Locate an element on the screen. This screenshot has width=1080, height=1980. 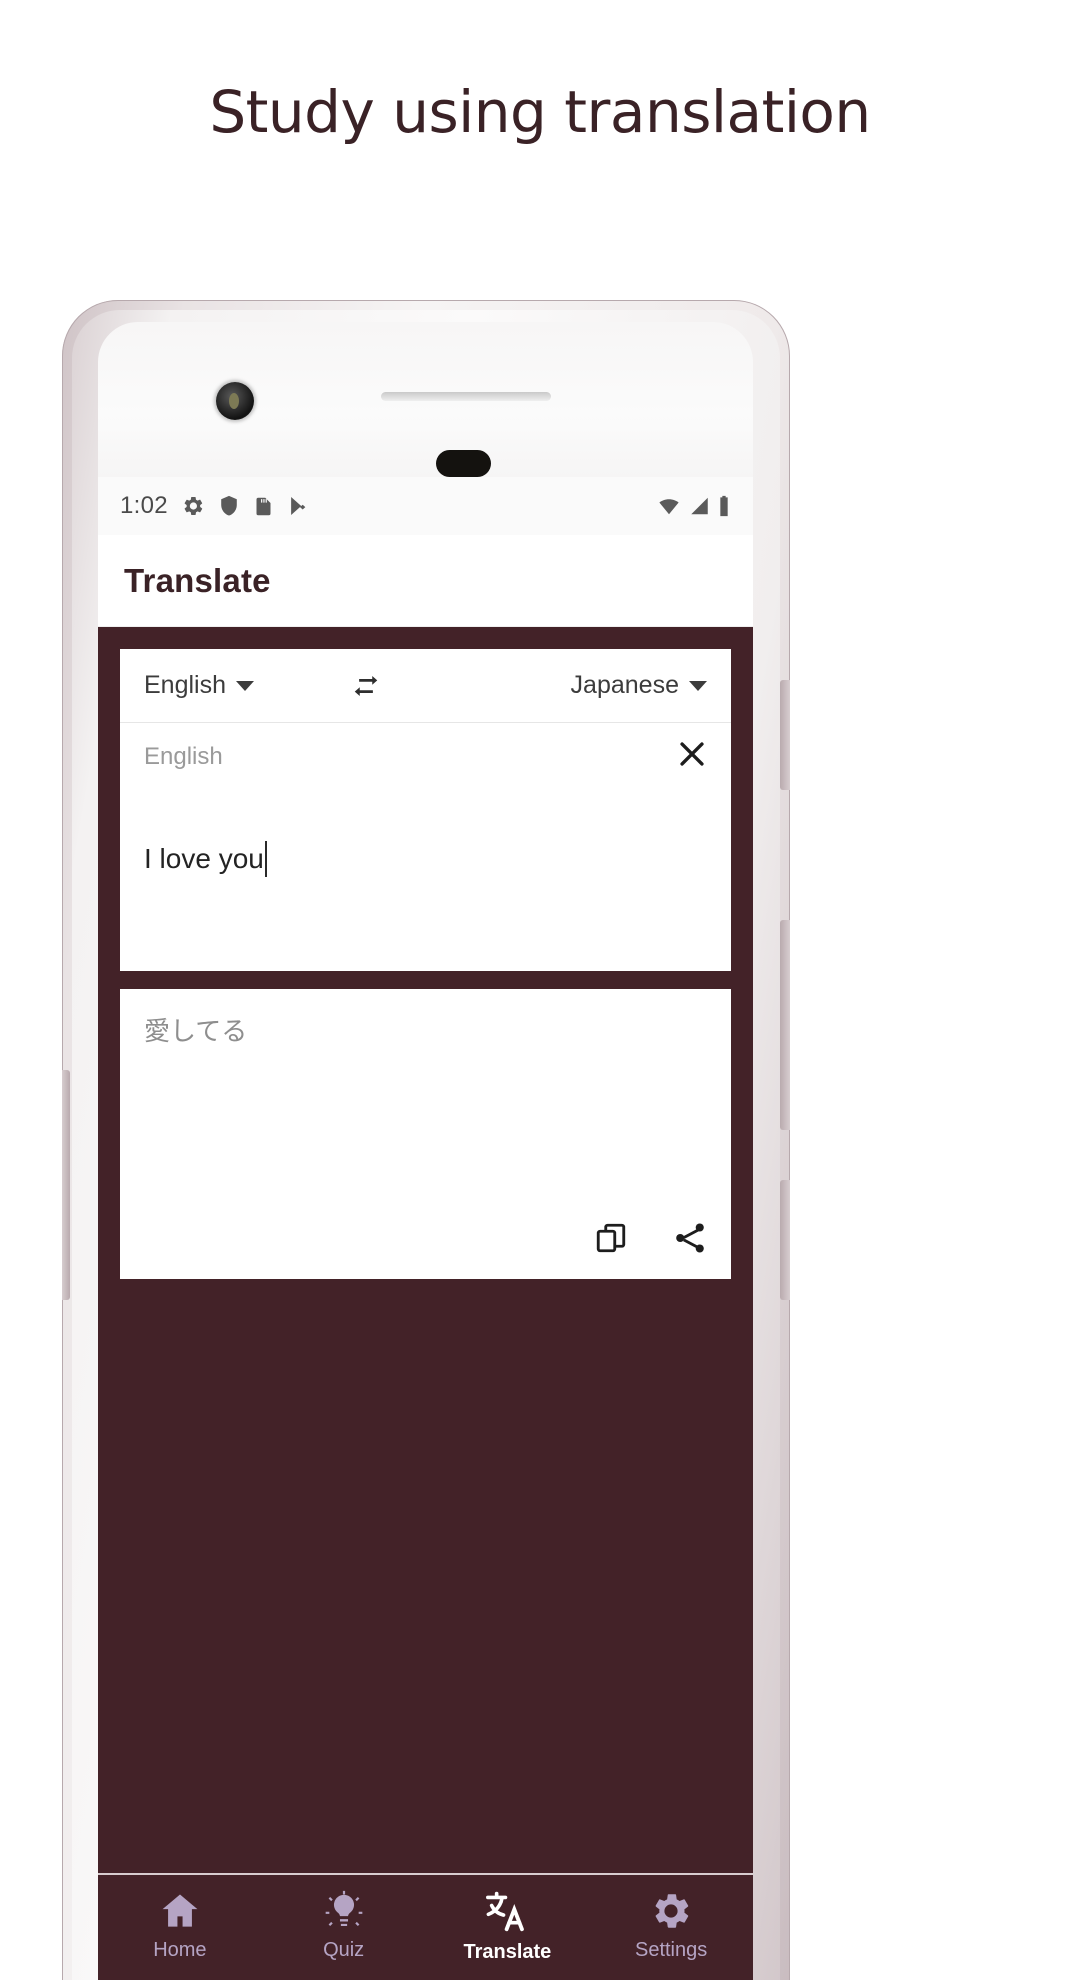
nav-item-quiz: Quiz is located at coordinates (344, 1925).